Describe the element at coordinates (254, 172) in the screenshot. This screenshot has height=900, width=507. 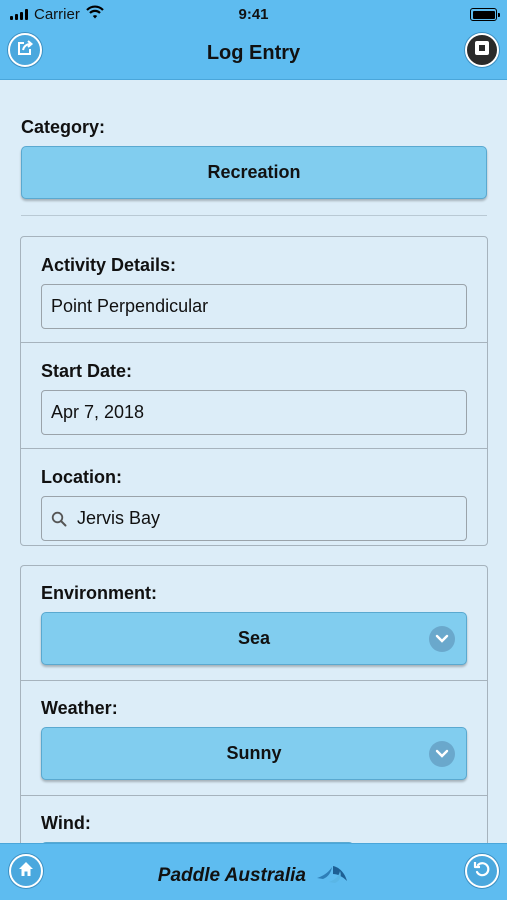
I see `category-button: Recreation` at that location.